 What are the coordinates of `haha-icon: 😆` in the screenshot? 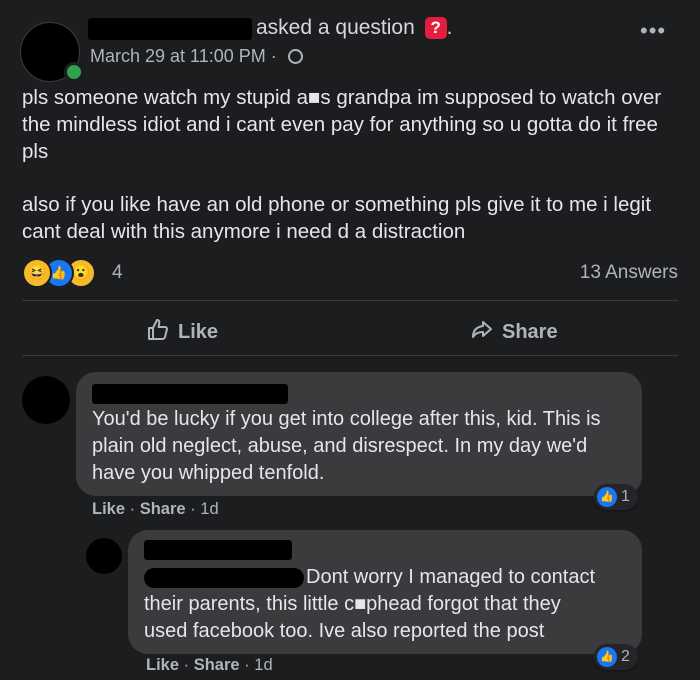 It's located at (37, 273).